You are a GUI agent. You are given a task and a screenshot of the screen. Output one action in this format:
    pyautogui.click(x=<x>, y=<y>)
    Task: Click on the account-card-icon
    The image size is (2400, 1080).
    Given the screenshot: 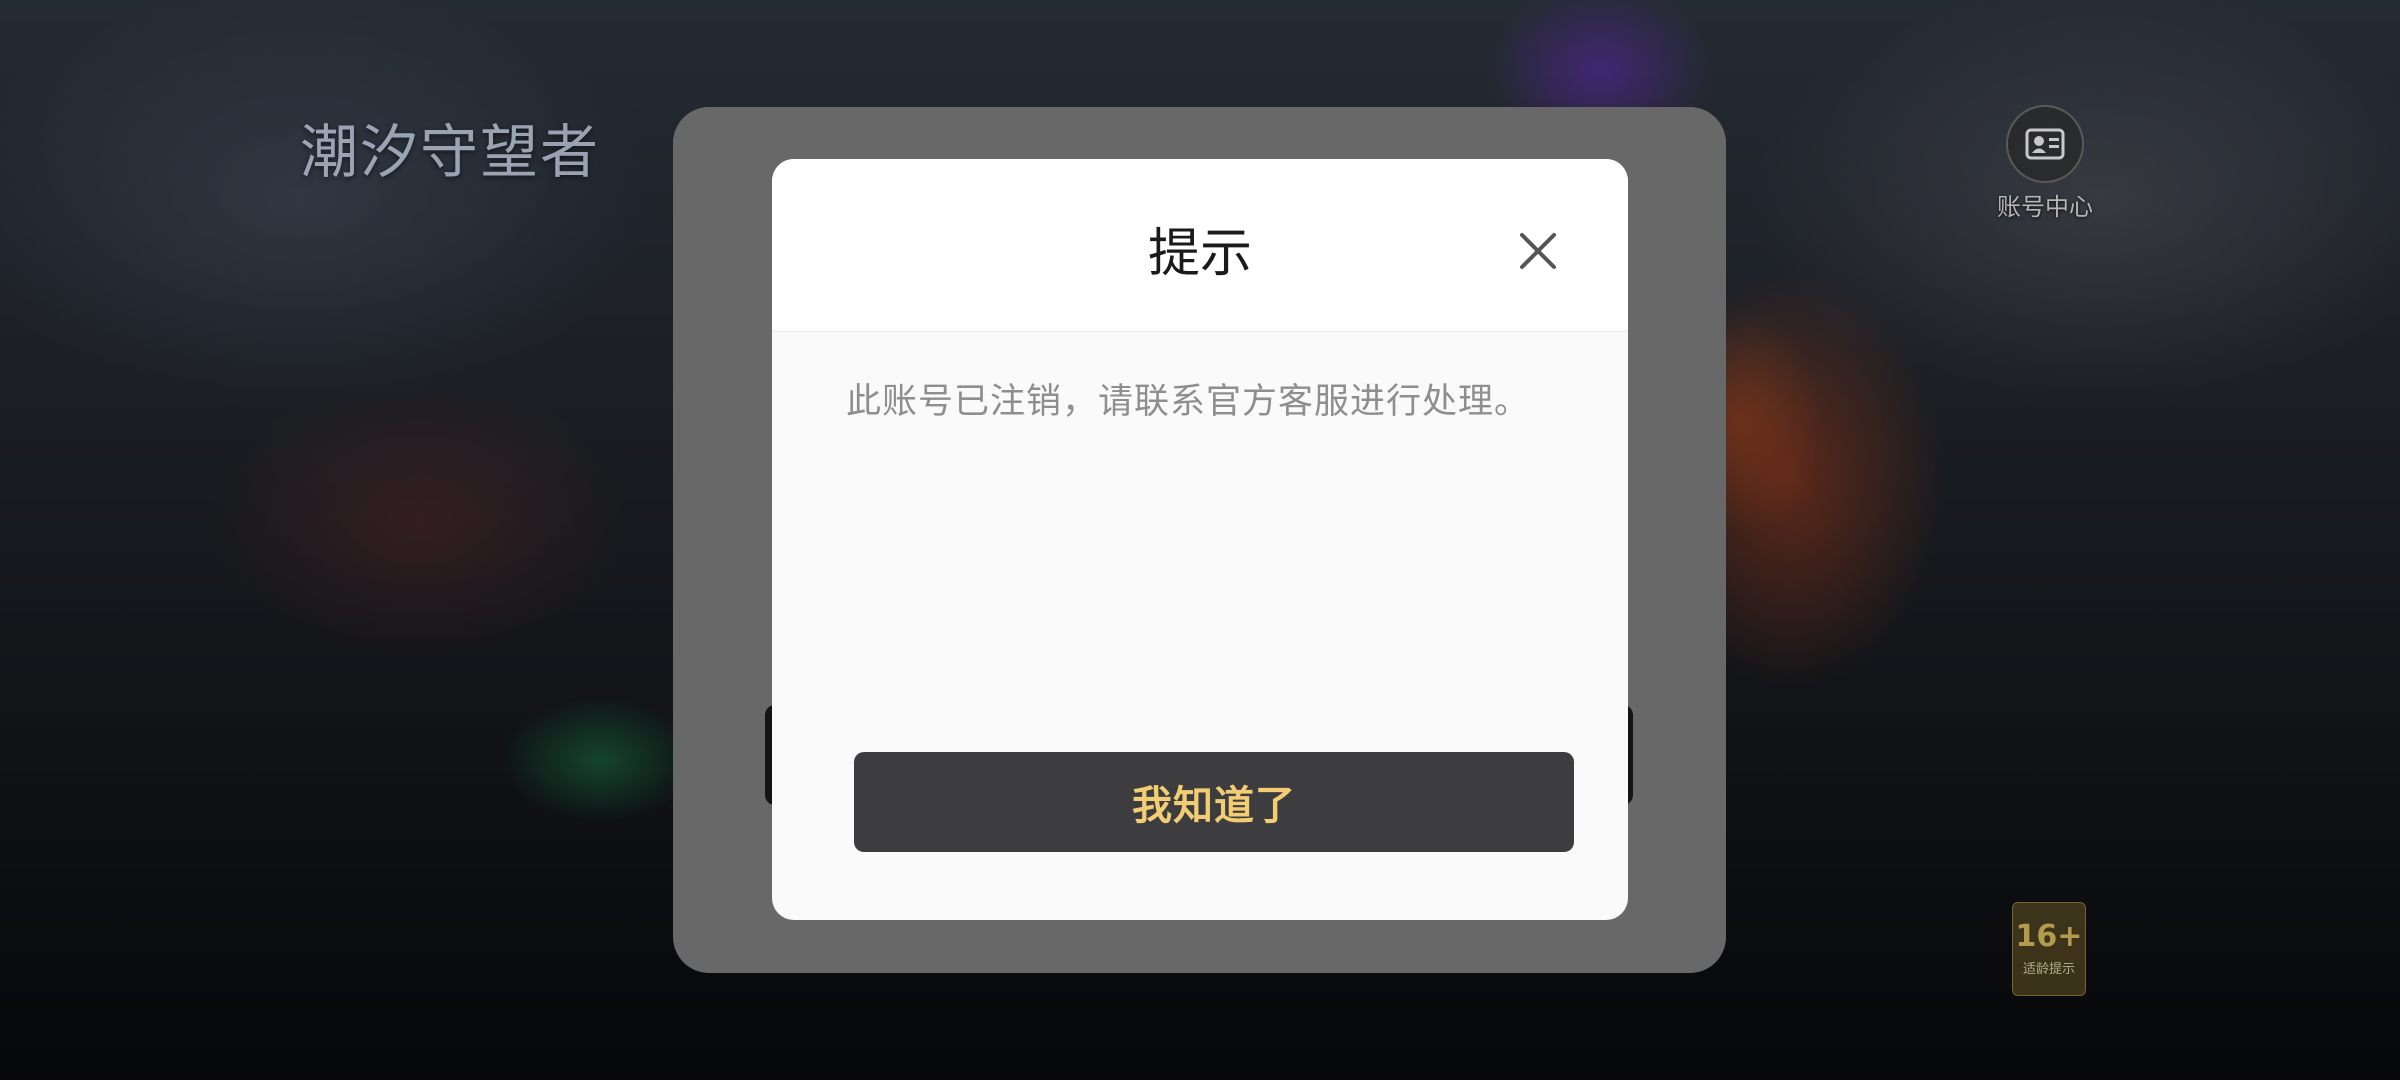 What is the action you would take?
    pyautogui.click(x=2045, y=144)
    